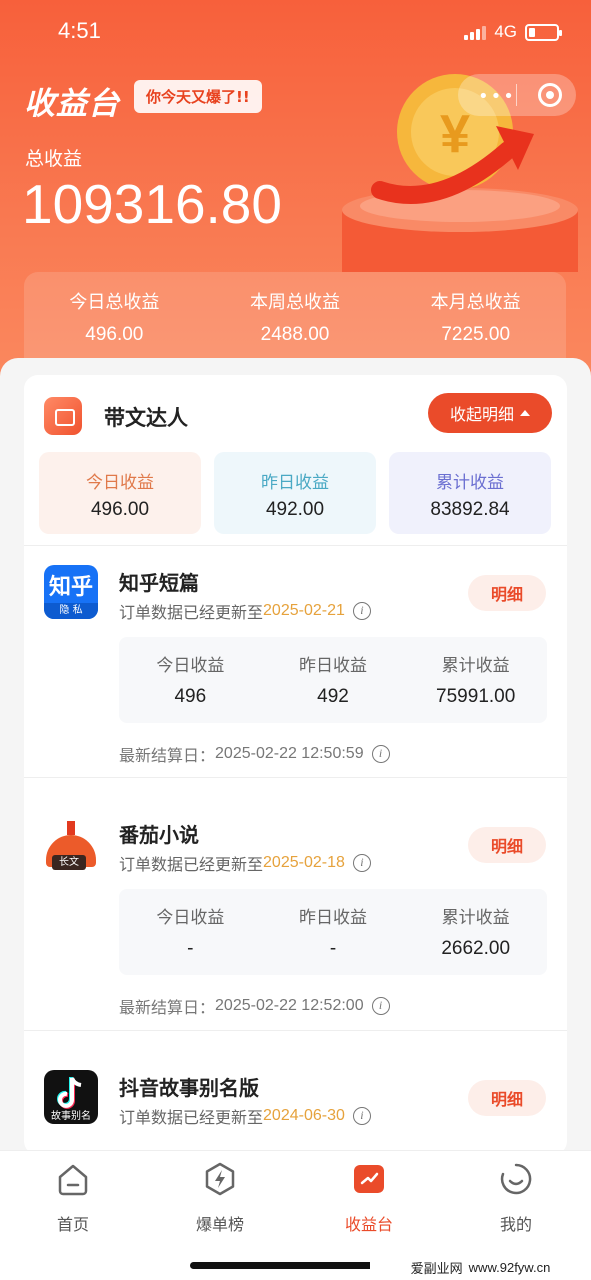  I want to click on stat-cumulative: 累计收益 83892.84, so click(470, 493).